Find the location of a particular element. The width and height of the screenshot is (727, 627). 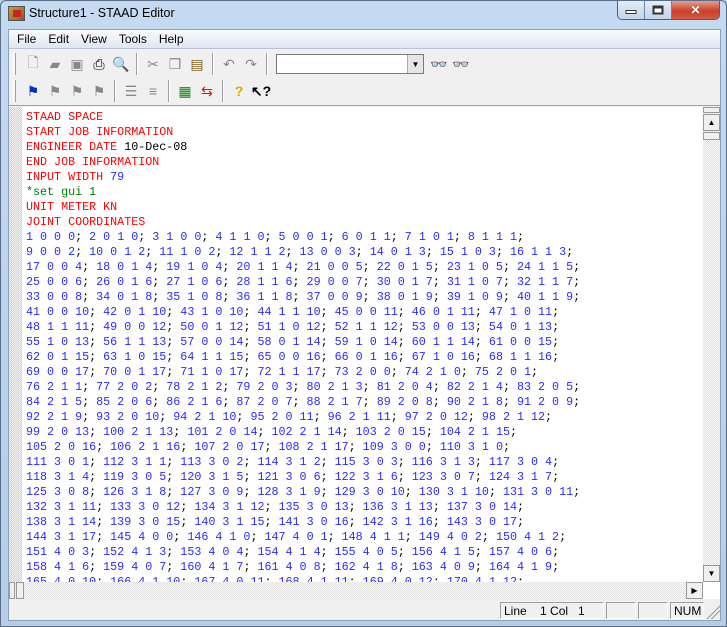

joint-entry: 78 2 1 2 is located at coordinates (191, 387).